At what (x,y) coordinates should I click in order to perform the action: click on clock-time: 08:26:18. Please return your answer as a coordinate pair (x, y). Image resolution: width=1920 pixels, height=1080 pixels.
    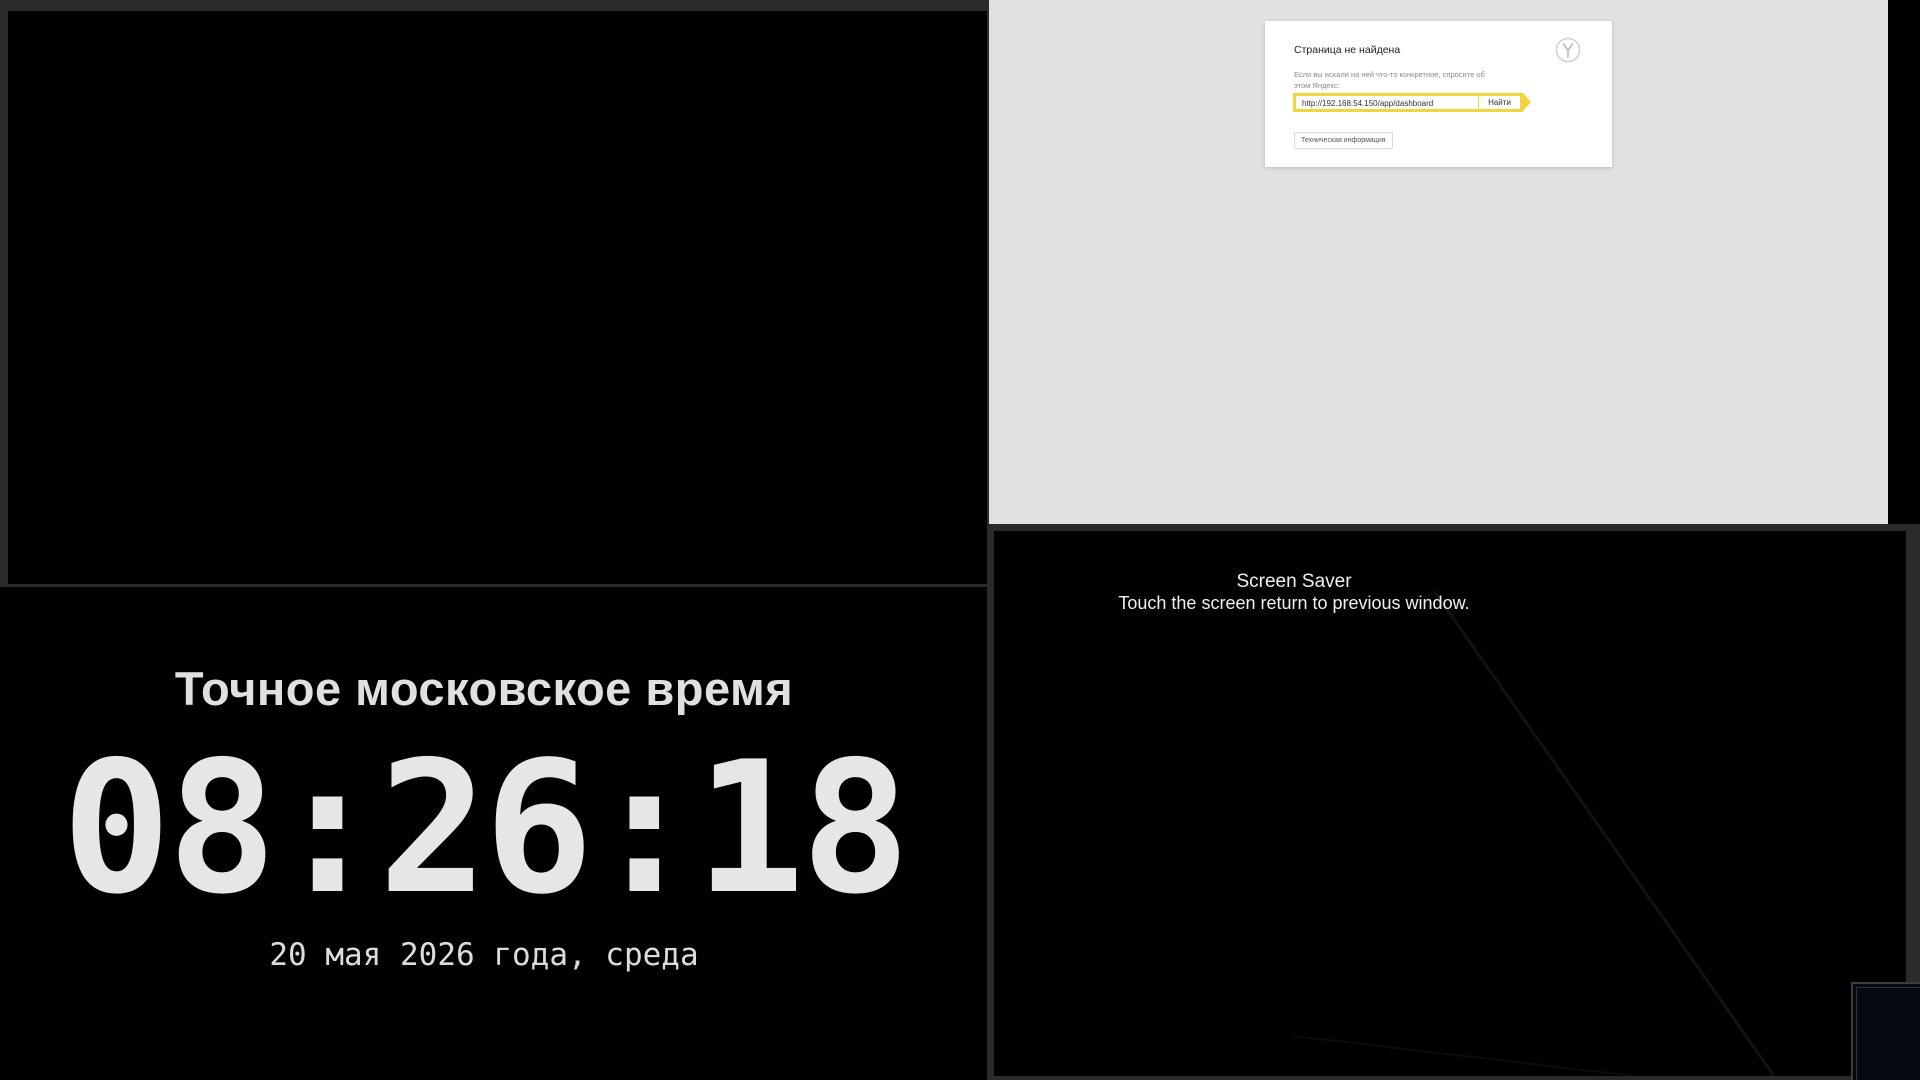
    Looking at the image, I should click on (486, 828).